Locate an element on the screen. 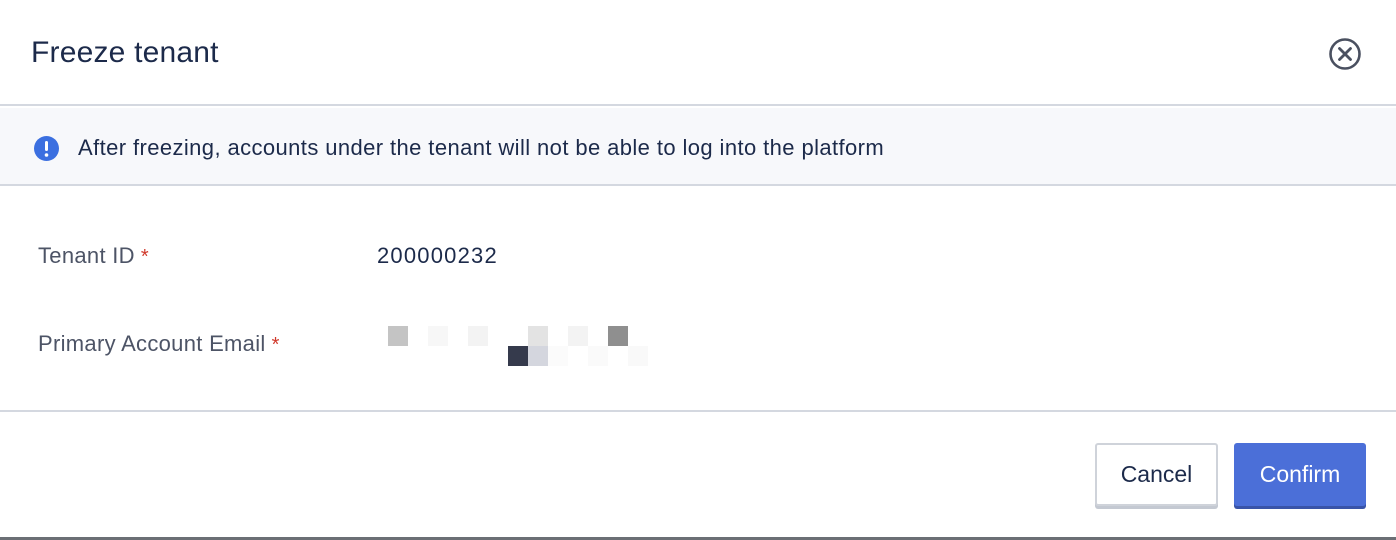 The height and width of the screenshot is (540, 1396). tenant-id-label: Tenant ID * is located at coordinates (93, 256).